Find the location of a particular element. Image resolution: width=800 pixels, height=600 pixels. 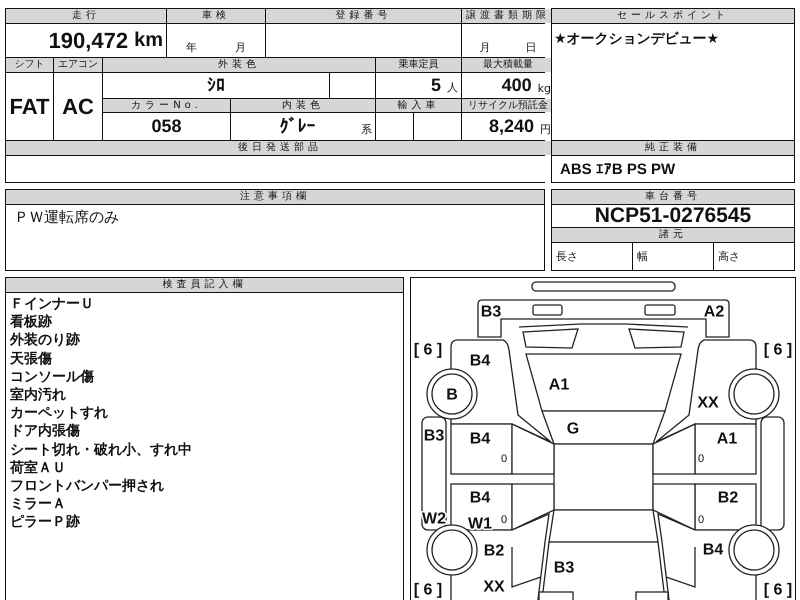

section-header: 諸元 is located at coordinates (673, 235).